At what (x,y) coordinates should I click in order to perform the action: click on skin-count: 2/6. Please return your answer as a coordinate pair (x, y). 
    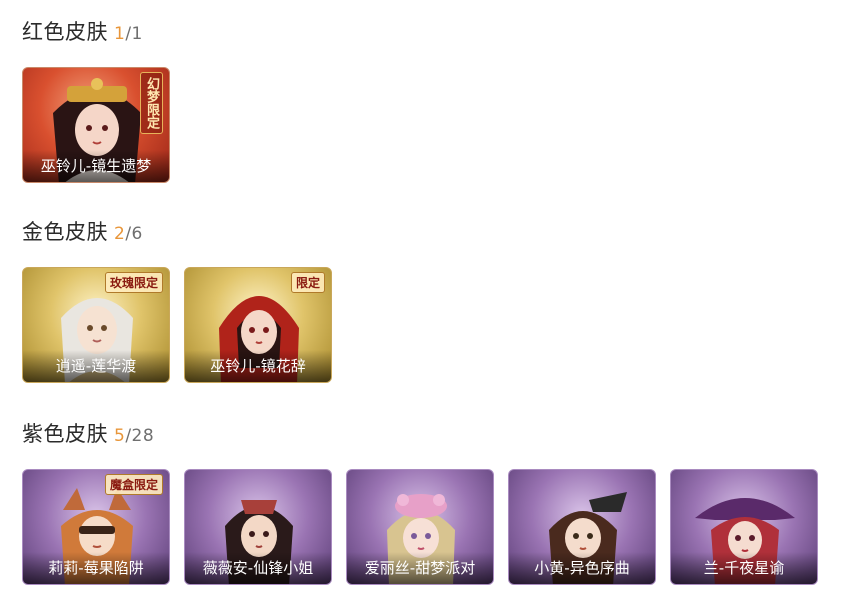
    Looking at the image, I should click on (128, 234).